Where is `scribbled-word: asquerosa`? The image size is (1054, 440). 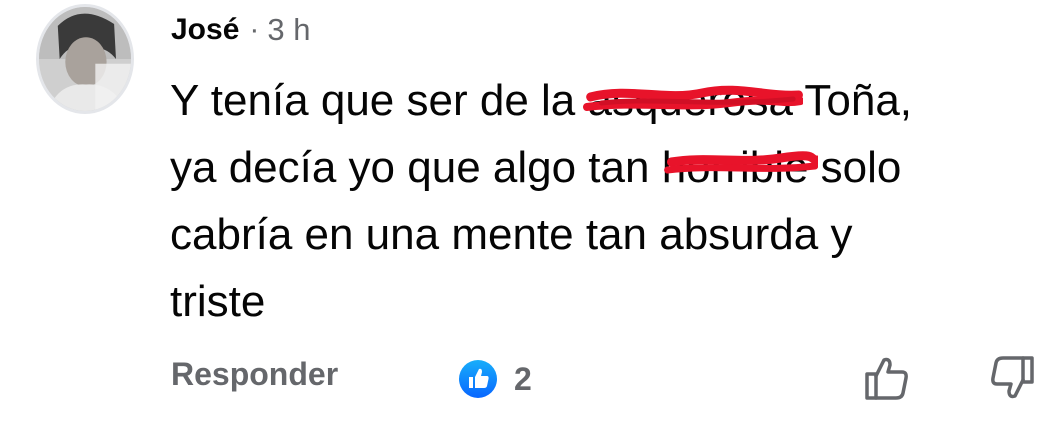
scribbled-word: asquerosa is located at coordinates (693, 100).